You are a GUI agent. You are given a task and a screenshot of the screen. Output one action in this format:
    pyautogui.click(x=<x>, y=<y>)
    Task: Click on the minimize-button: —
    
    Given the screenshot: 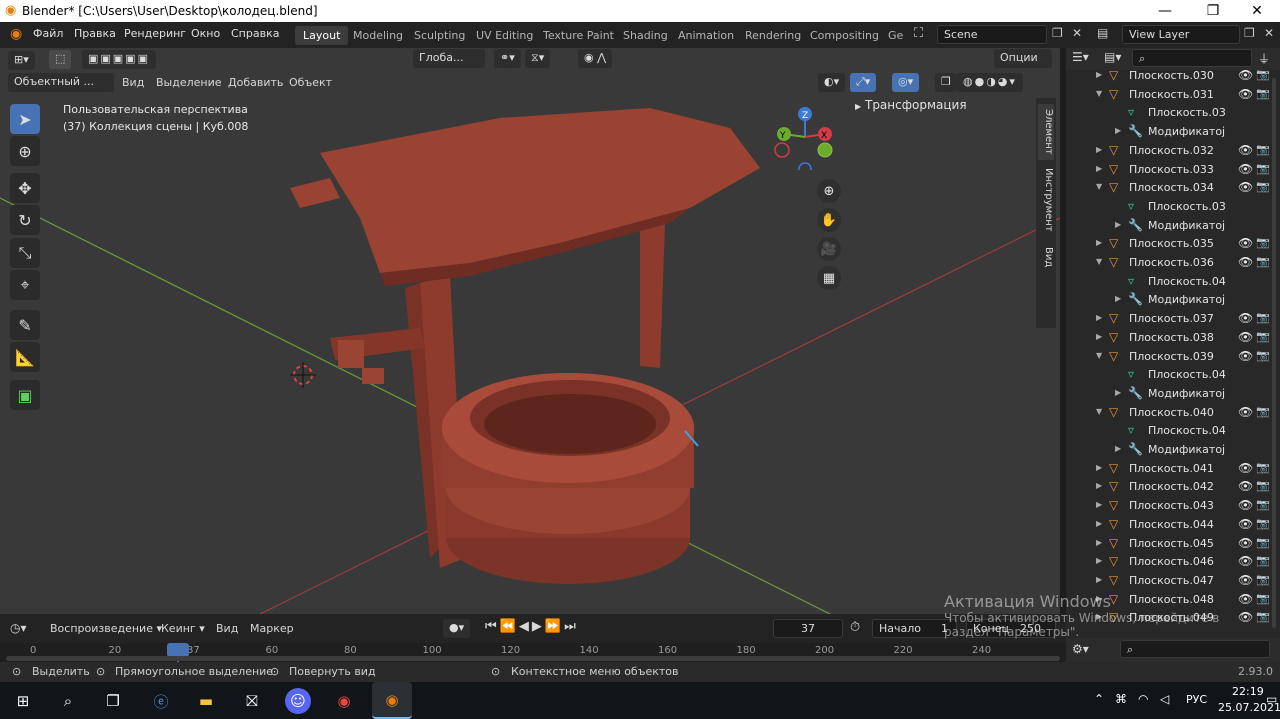 What is the action you would take?
    pyautogui.click(x=1165, y=11)
    